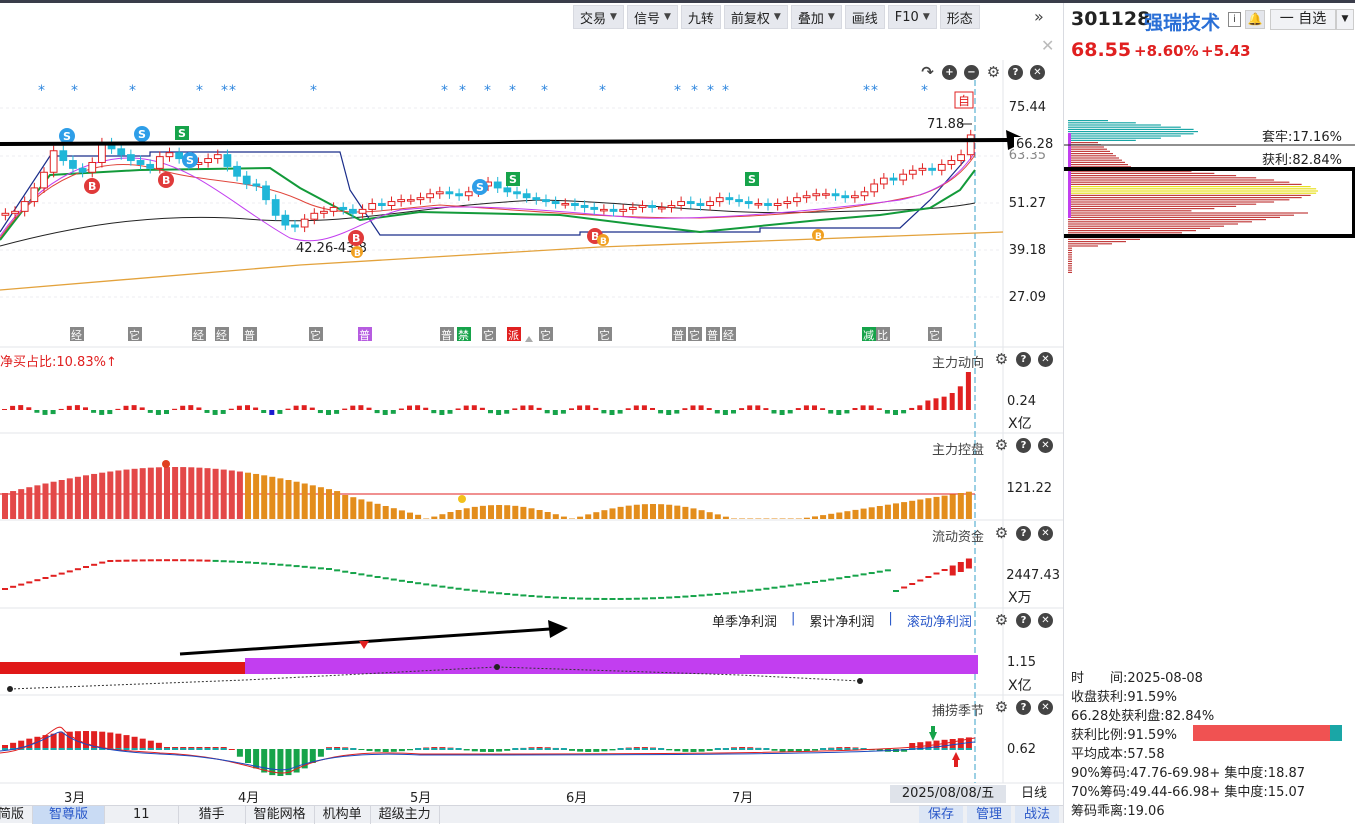  Describe the element at coordinates (941, 814) in the screenshot. I see `save-button: 保存` at that location.